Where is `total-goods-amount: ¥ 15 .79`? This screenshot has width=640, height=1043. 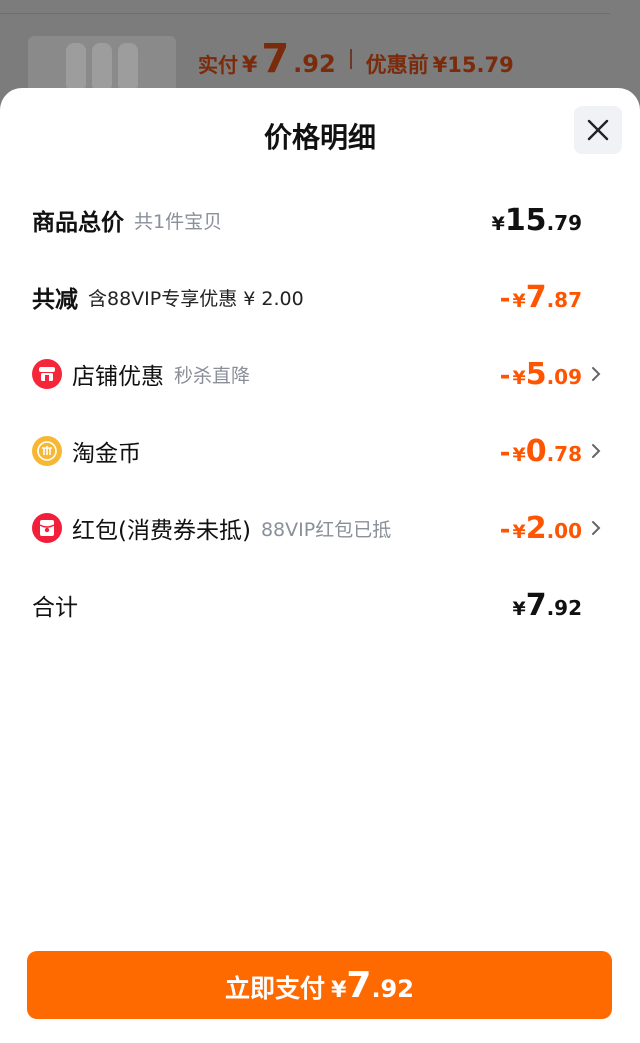
total-goods-amount: ¥ 15 .79 is located at coordinates (537, 220).